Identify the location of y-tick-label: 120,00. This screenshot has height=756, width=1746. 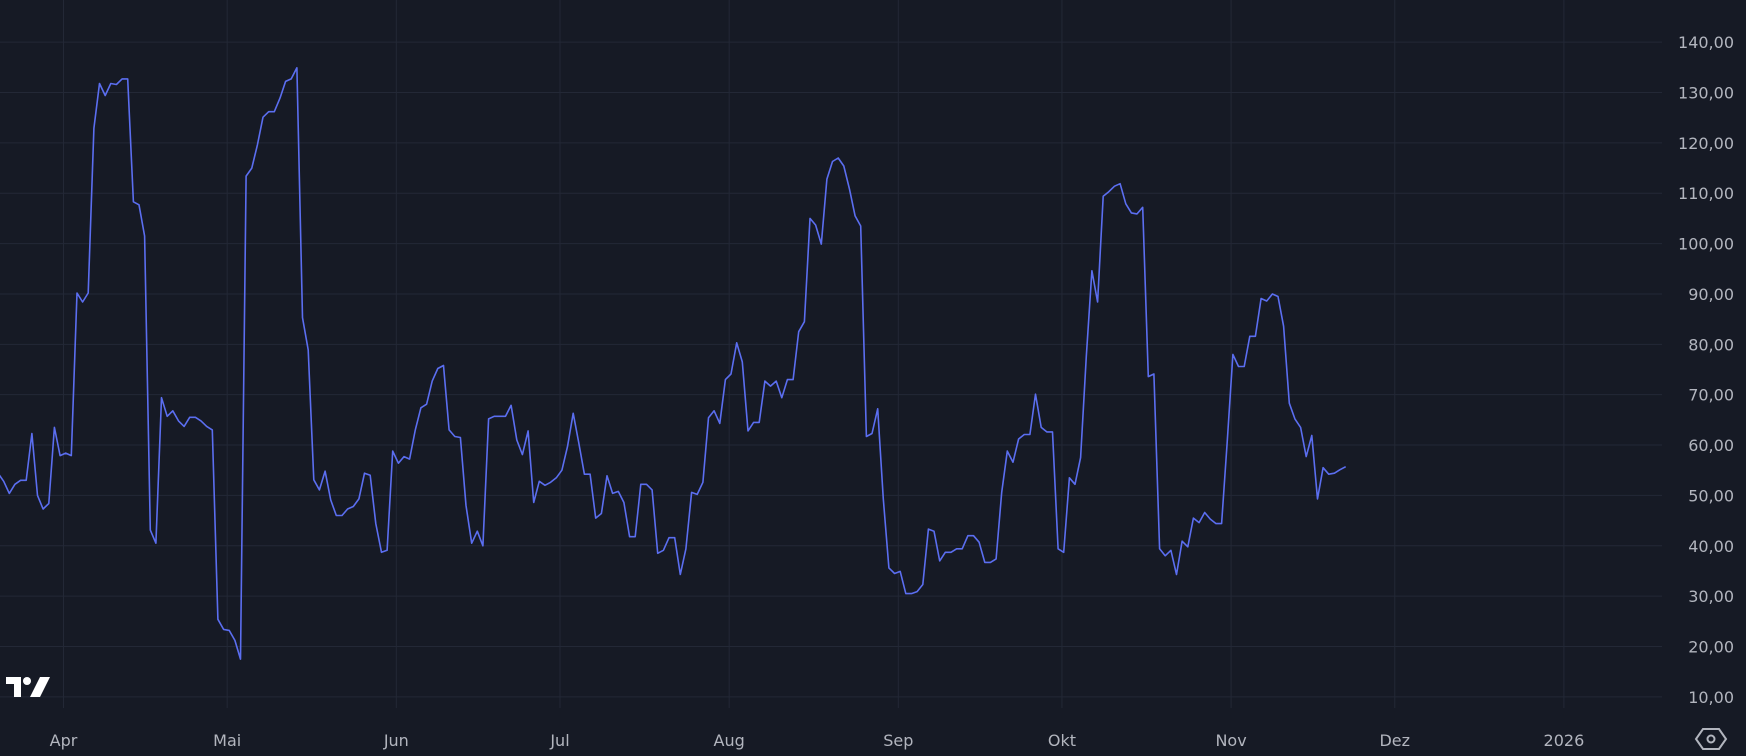
(1706, 143).